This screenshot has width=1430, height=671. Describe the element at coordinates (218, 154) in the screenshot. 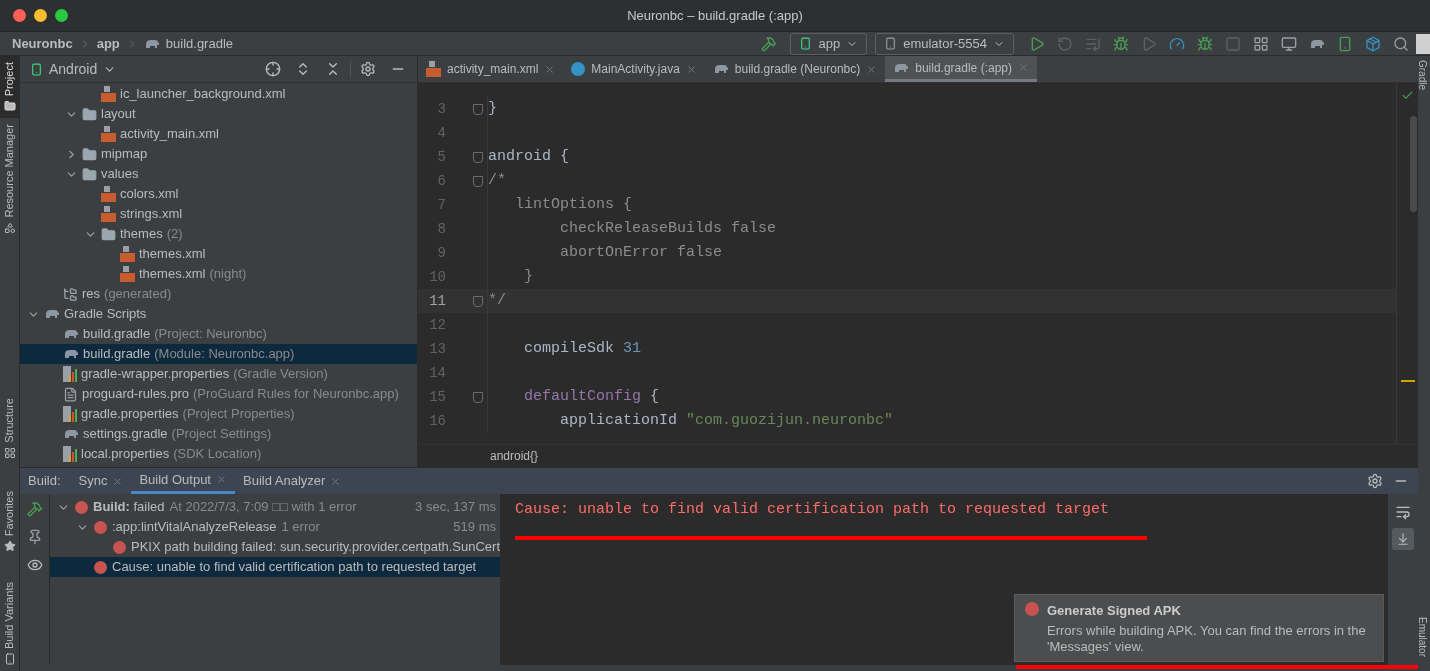

I see `tree-item: mipmap` at that location.